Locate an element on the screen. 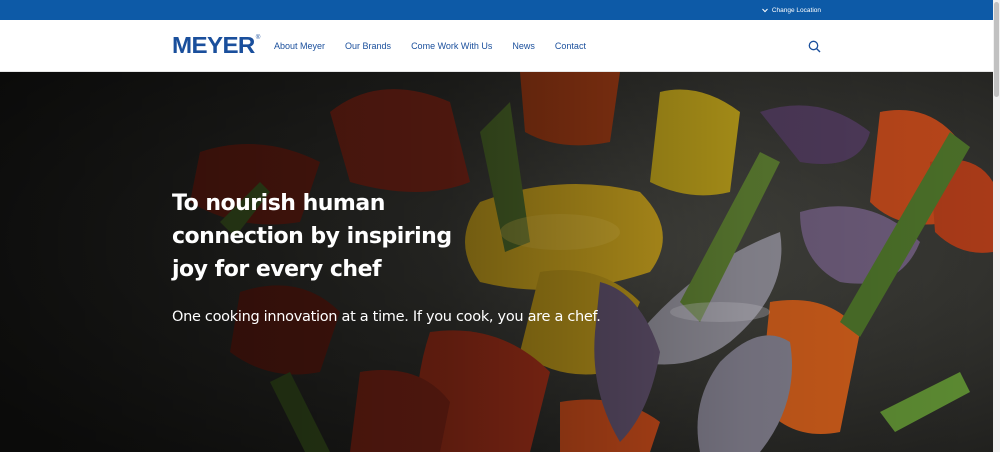  logo-mark: ® is located at coordinates (258, 38).